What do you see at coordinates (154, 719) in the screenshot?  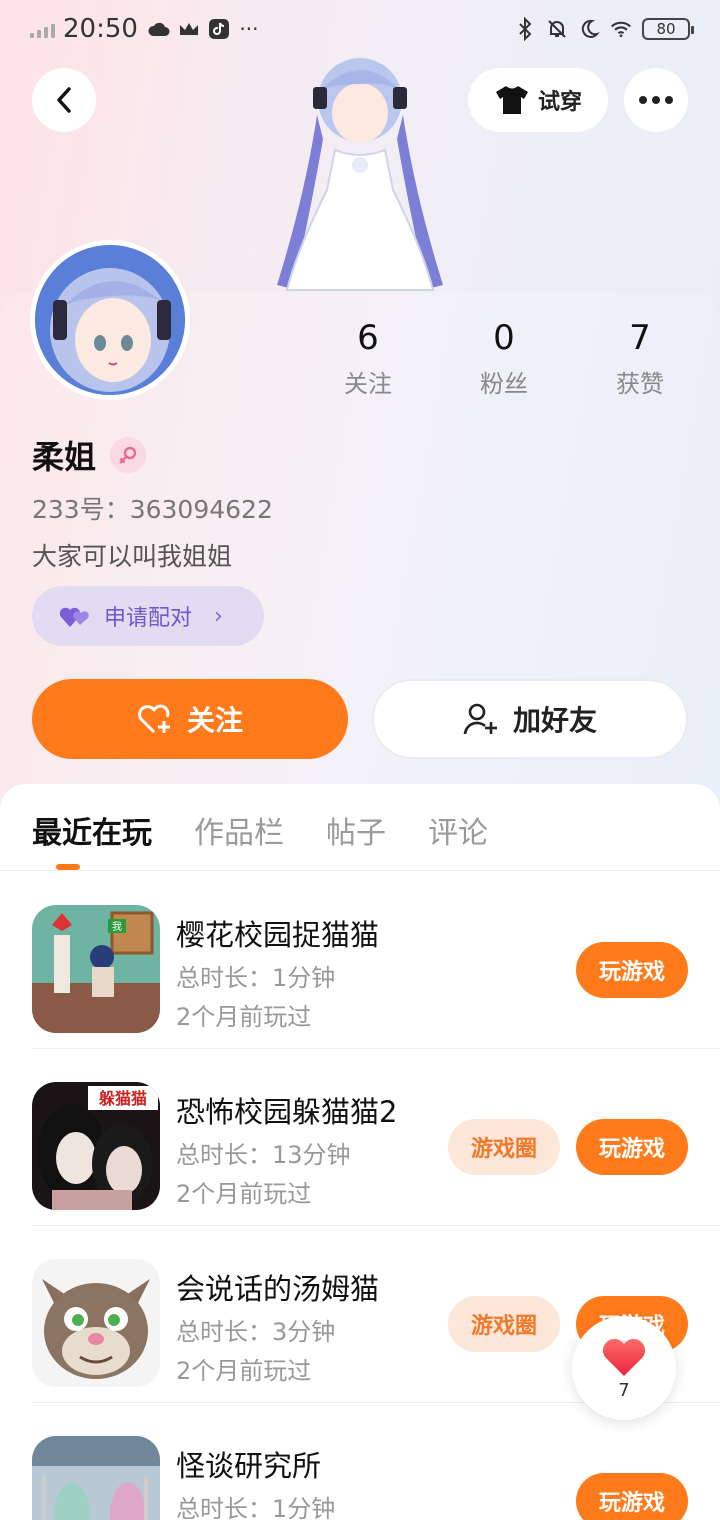 I see `heart-plus-icon` at bounding box center [154, 719].